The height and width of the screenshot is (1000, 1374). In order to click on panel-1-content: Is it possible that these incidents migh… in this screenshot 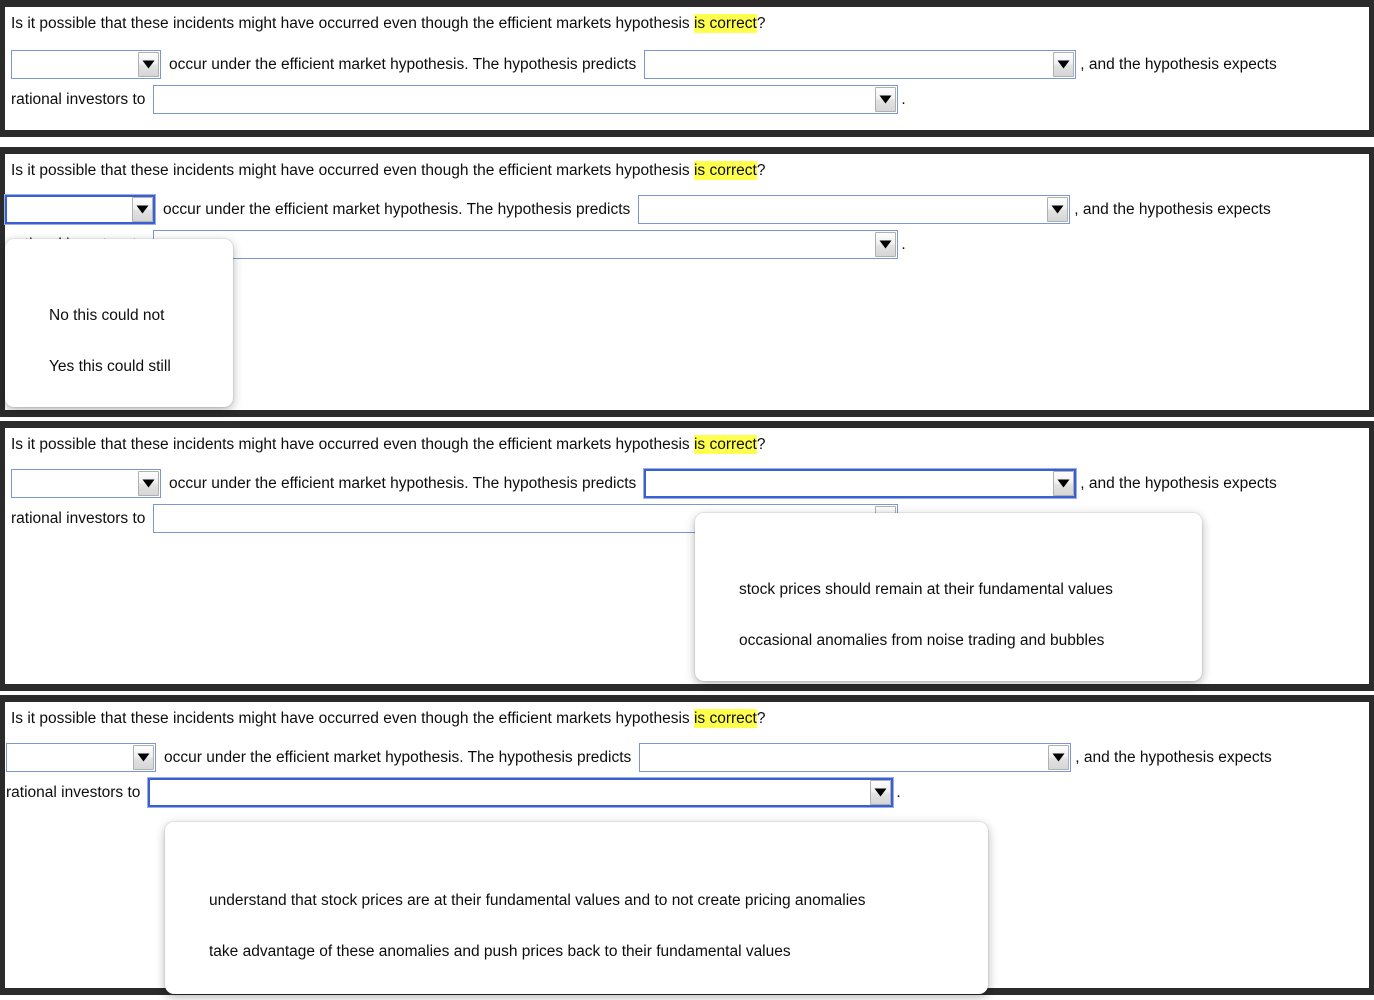, I will do `click(687, 68)`.